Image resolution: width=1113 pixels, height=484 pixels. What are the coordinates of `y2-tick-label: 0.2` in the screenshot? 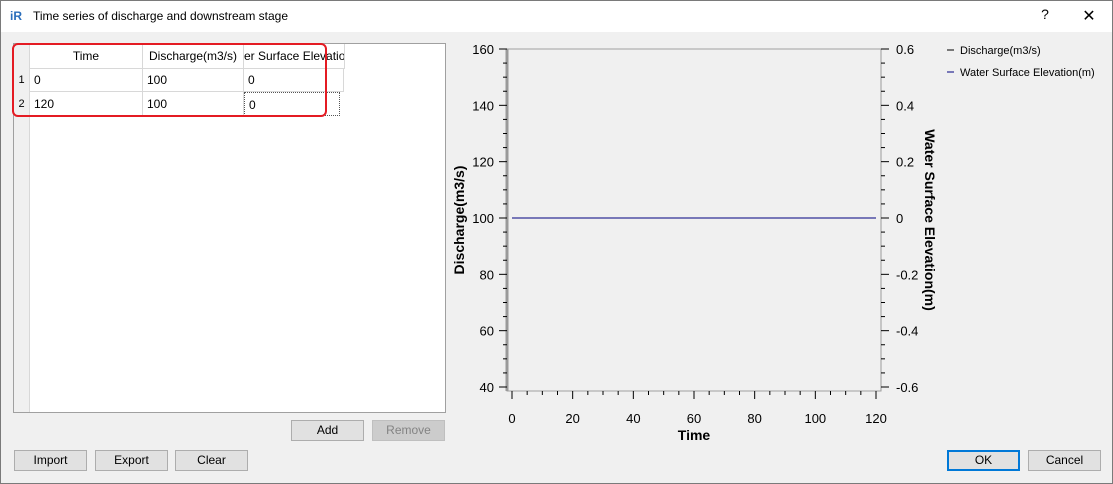 It's located at (905, 162).